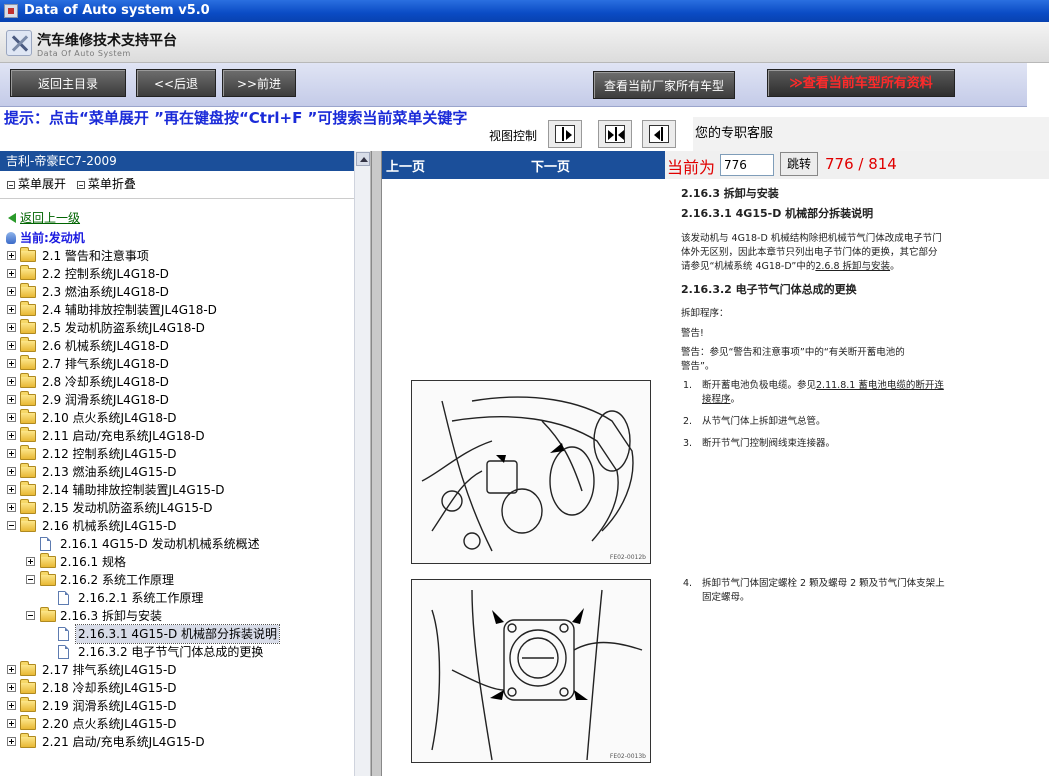  What do you see at coordinates (236, 118) in the screenshot?
I see `search-hint: 提示：点击“菜单展开 ”再在键盘按“Ctrl+F ”可搜索当前菜单关键字` at bounding box center [236, 118].